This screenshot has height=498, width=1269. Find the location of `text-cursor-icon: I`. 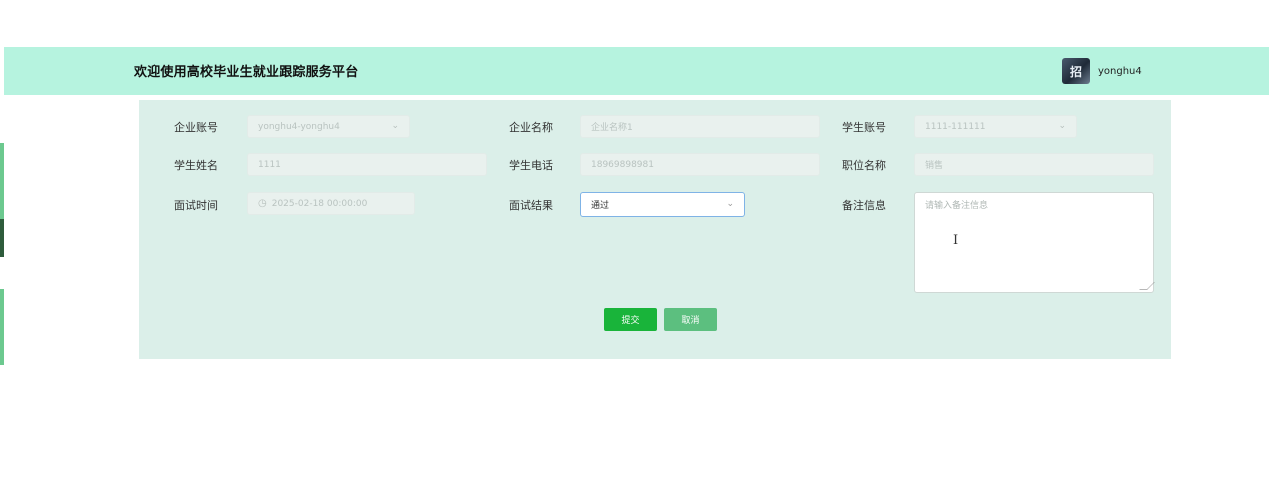

text-cursor-icon: I is located at coordinates (956, 240).